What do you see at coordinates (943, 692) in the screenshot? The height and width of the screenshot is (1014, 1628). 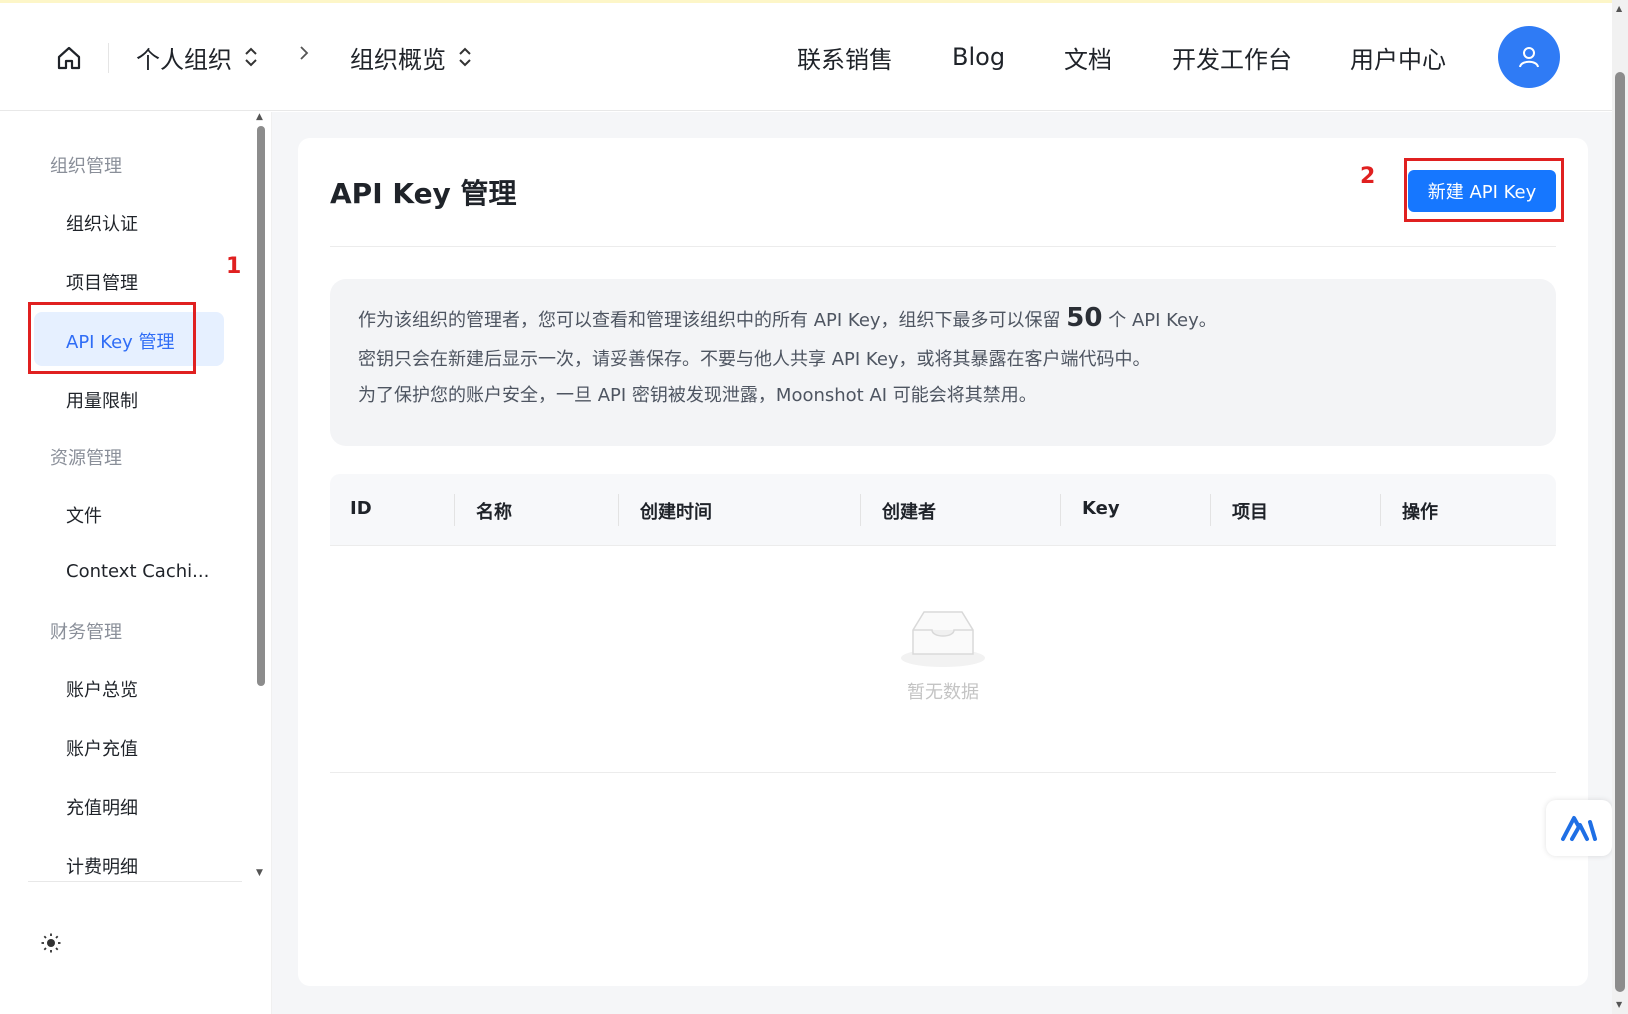 I see `empty-state-text: 暂无数据` at bounding box center [943, 692].